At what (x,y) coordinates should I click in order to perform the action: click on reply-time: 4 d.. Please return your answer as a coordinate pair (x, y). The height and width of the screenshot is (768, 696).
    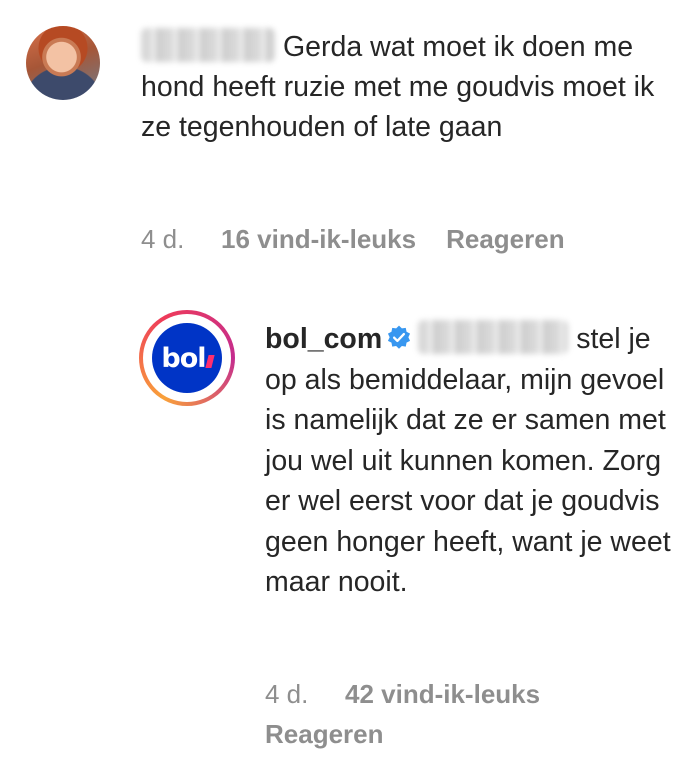
    Looking at the image, I should click on (287, 694).